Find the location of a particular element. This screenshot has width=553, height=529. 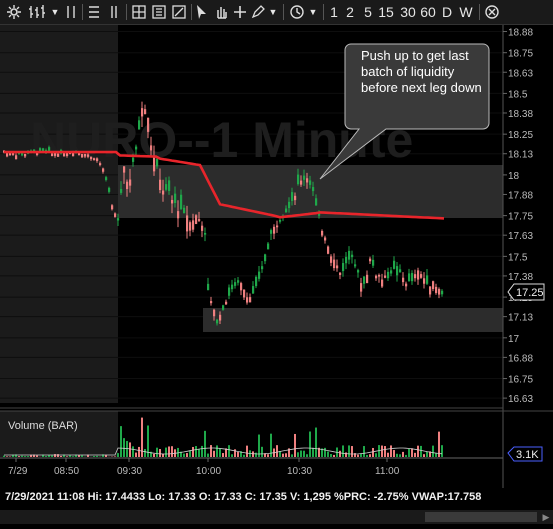

volume-value-marker: 3.1K is located at coordinates (525, 454).